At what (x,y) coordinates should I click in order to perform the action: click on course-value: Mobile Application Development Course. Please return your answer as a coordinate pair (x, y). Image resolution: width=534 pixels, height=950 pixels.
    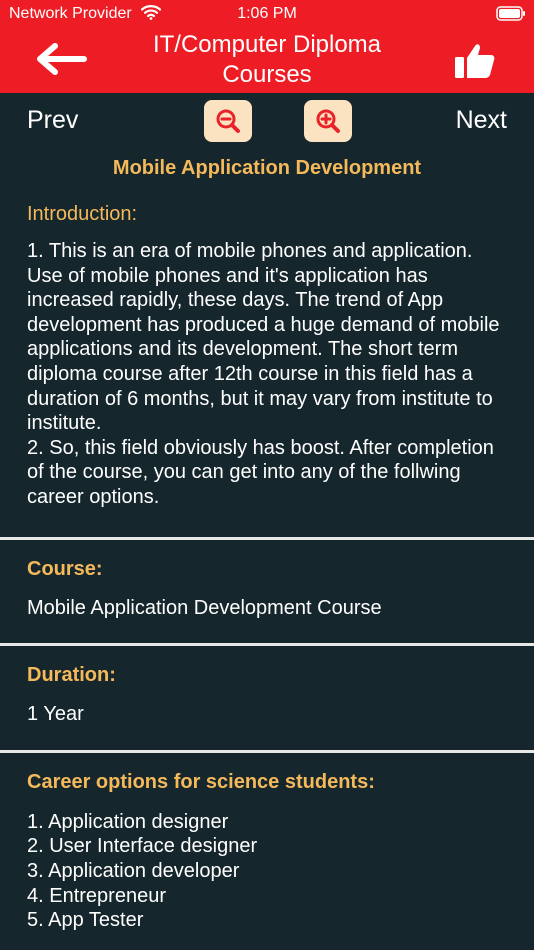
    Looking at the image, I should click on (204, 607).